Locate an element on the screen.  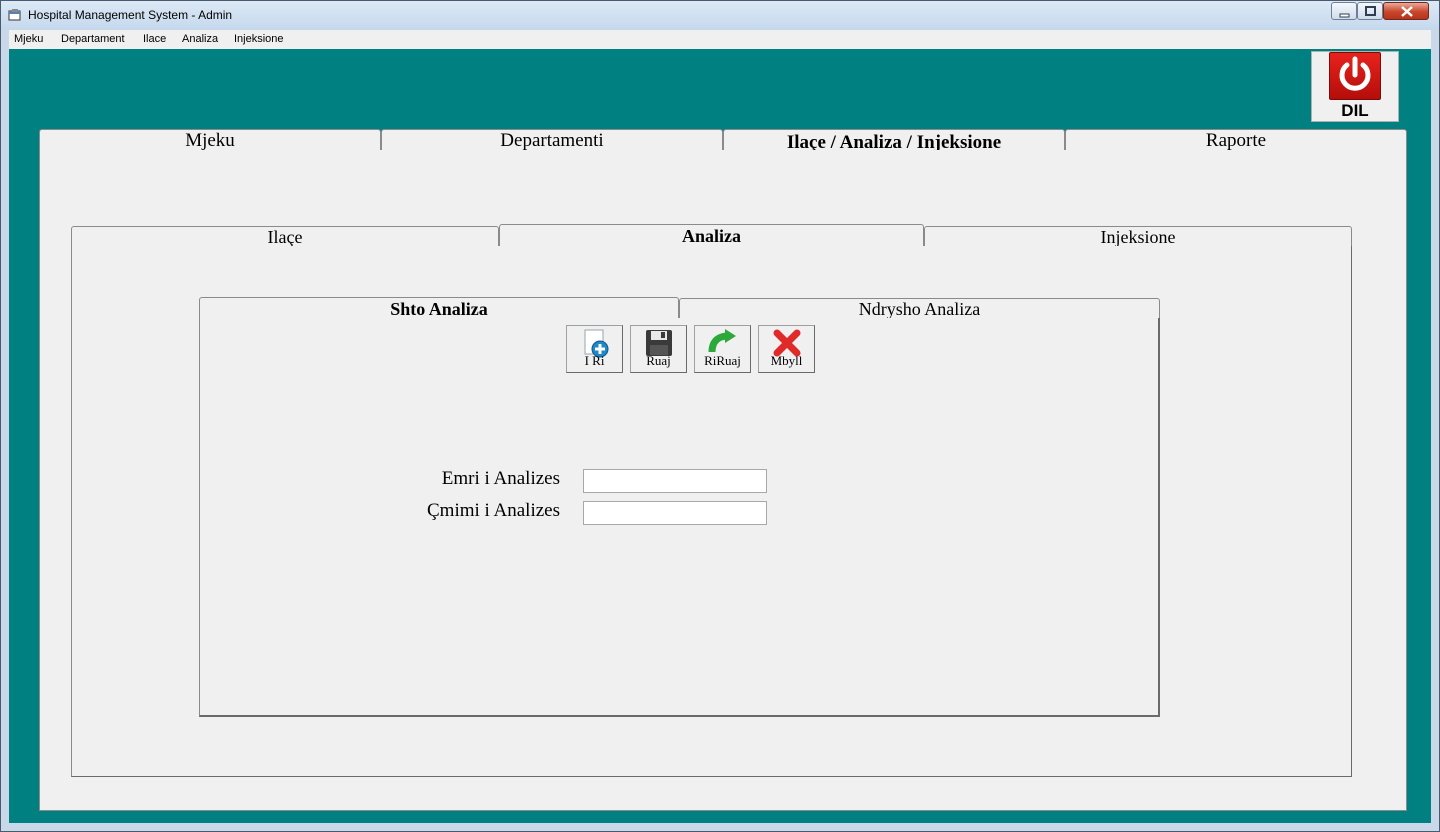
resave-button: RiRuaj is located at coordinates (722, 349).